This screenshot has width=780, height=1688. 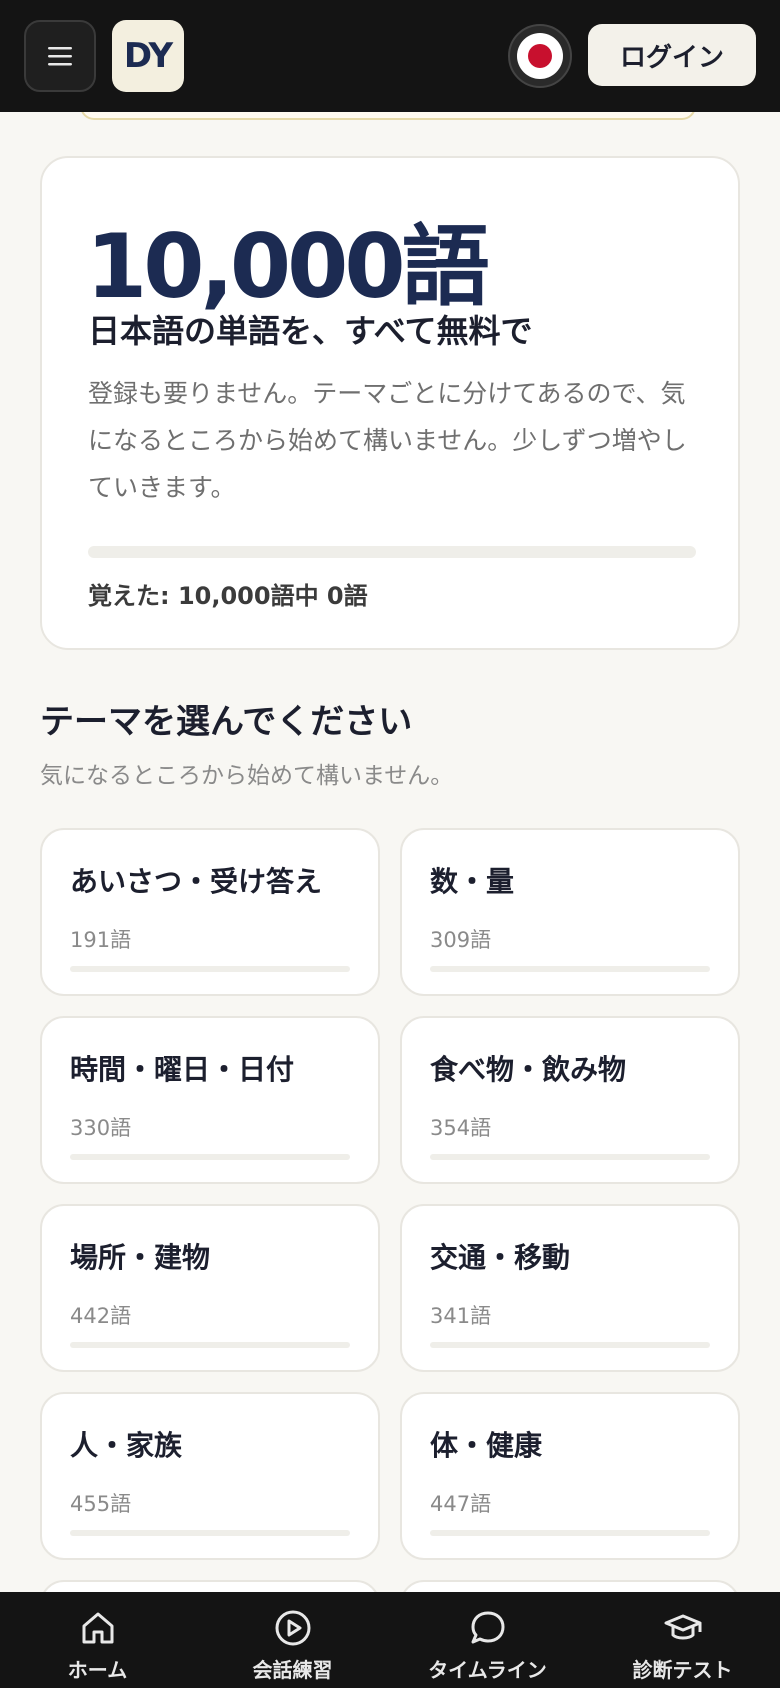 I want to click on theme-word-count: 309語, so click(x=461, y=940).